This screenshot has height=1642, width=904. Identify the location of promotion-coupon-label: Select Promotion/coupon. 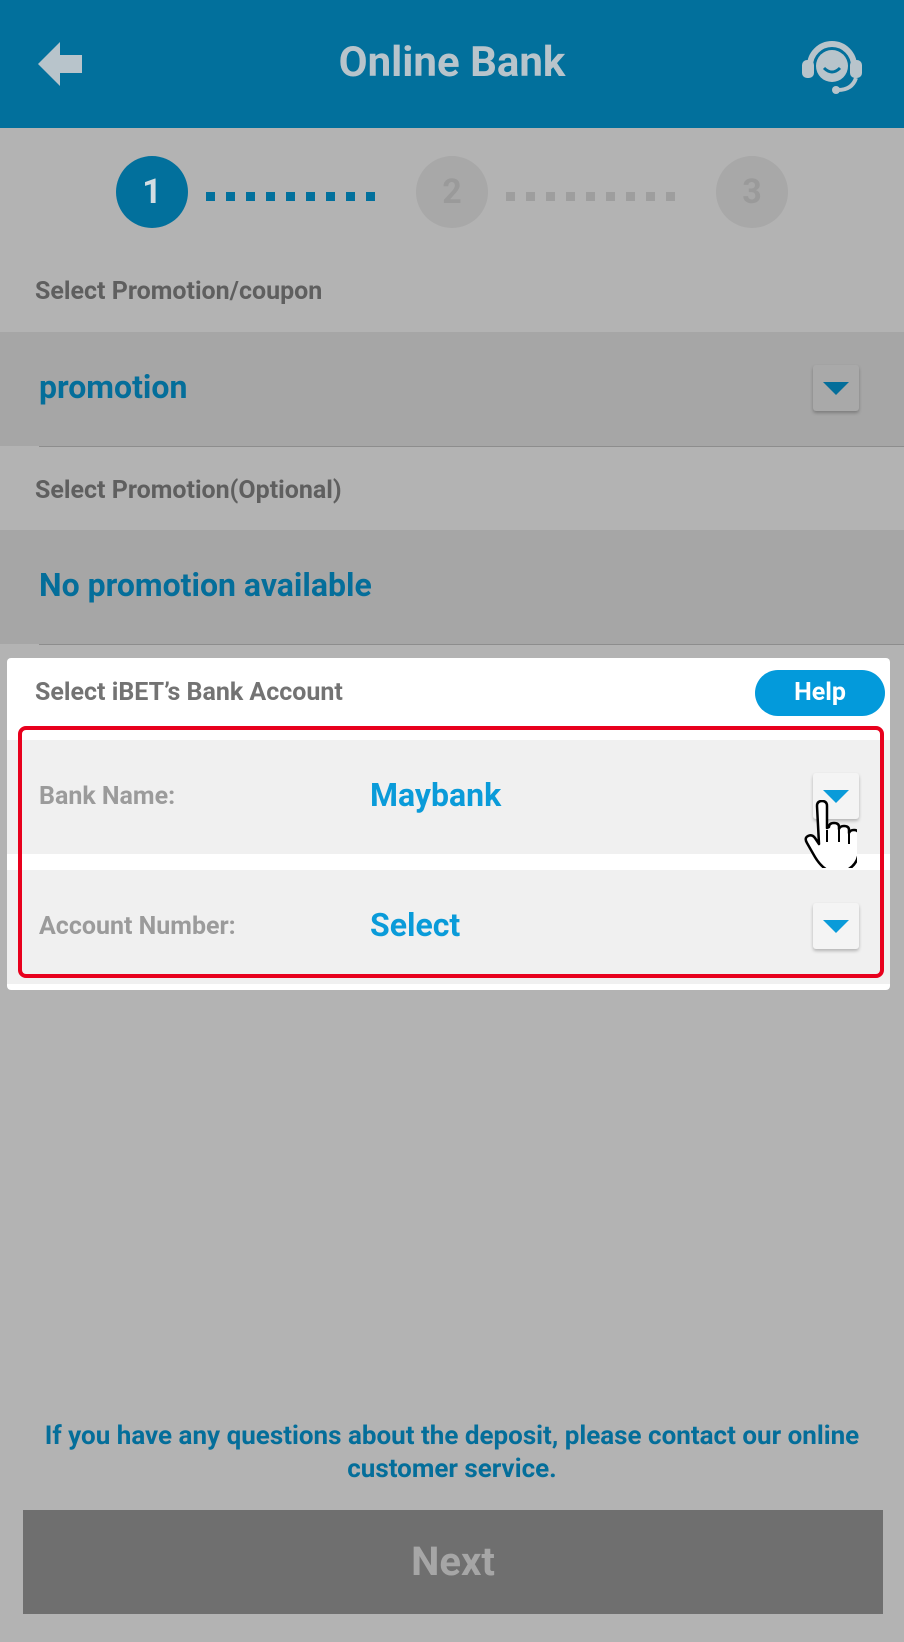
(179, 291).